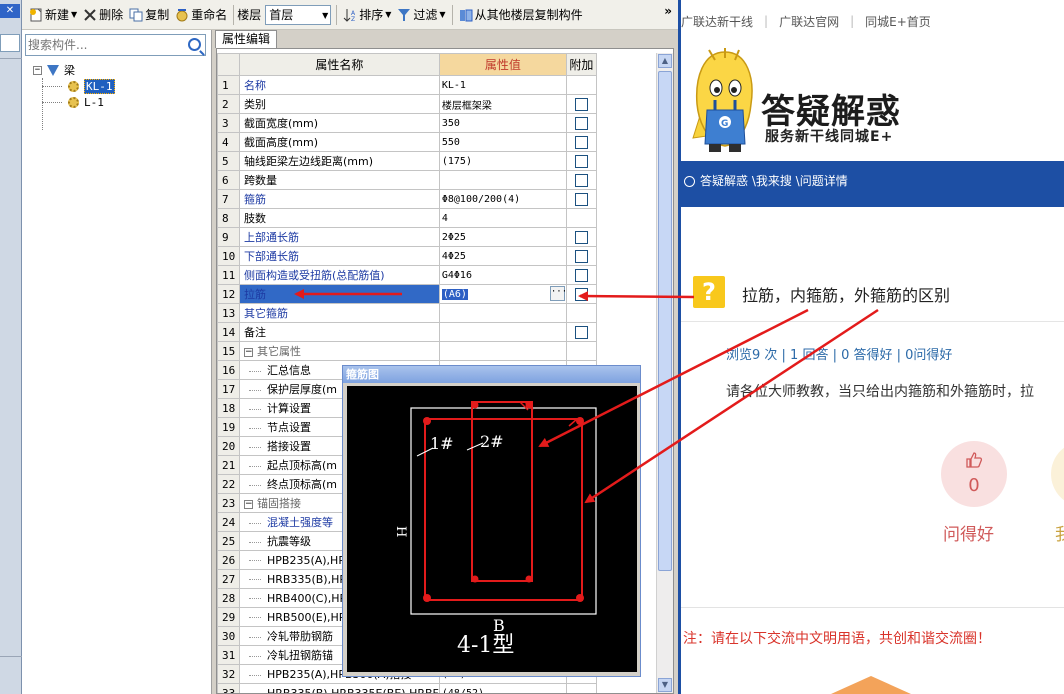  I want to click on stirrup-diagram-dialog: 箍筋图 1# 2# H B 4-1型, so click(491, 521).